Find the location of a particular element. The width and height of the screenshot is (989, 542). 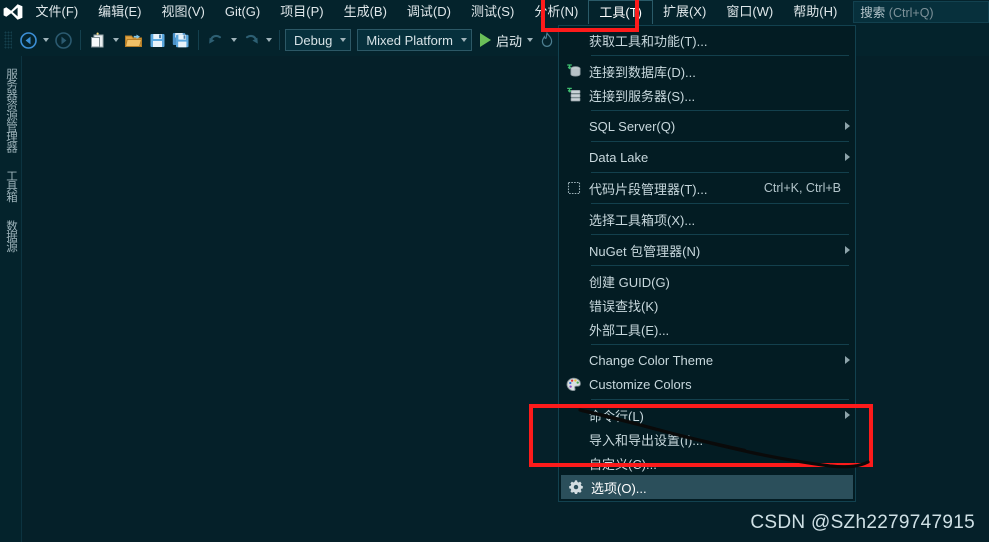

toolbar-grip is located at coordinates (8, 40).